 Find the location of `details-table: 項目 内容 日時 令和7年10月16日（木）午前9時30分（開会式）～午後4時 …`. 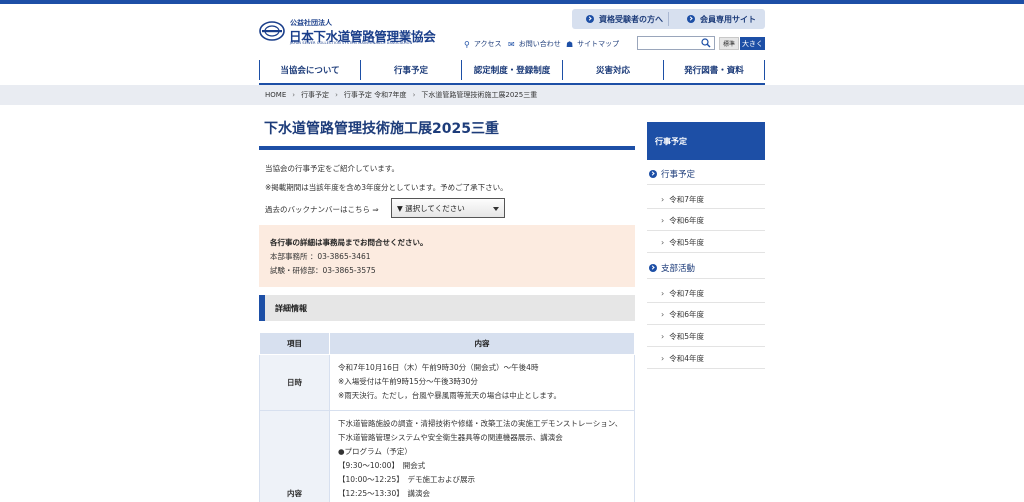

details-table: 項目 内容 日時 令和7年10月16日（木）午前9時30分（開会式）～午後4時 … is located at coordinates (447, 417).